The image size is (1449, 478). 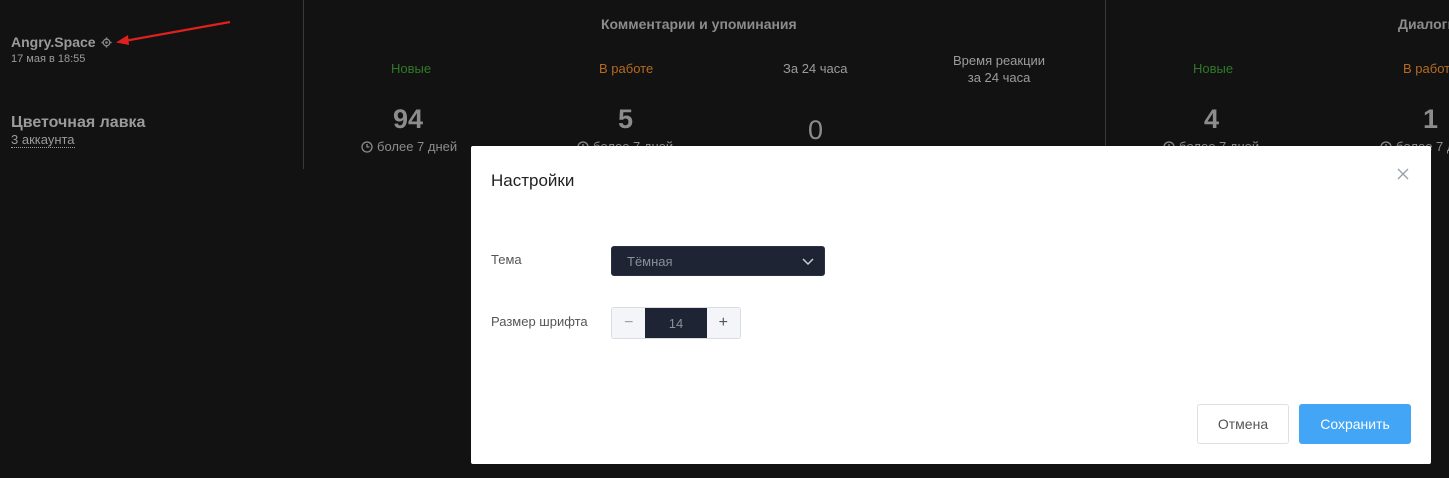 What do you see at coordinates (408, 119) in the screenshot?
I see `count-new: 94` at bounding box center [408, 119].